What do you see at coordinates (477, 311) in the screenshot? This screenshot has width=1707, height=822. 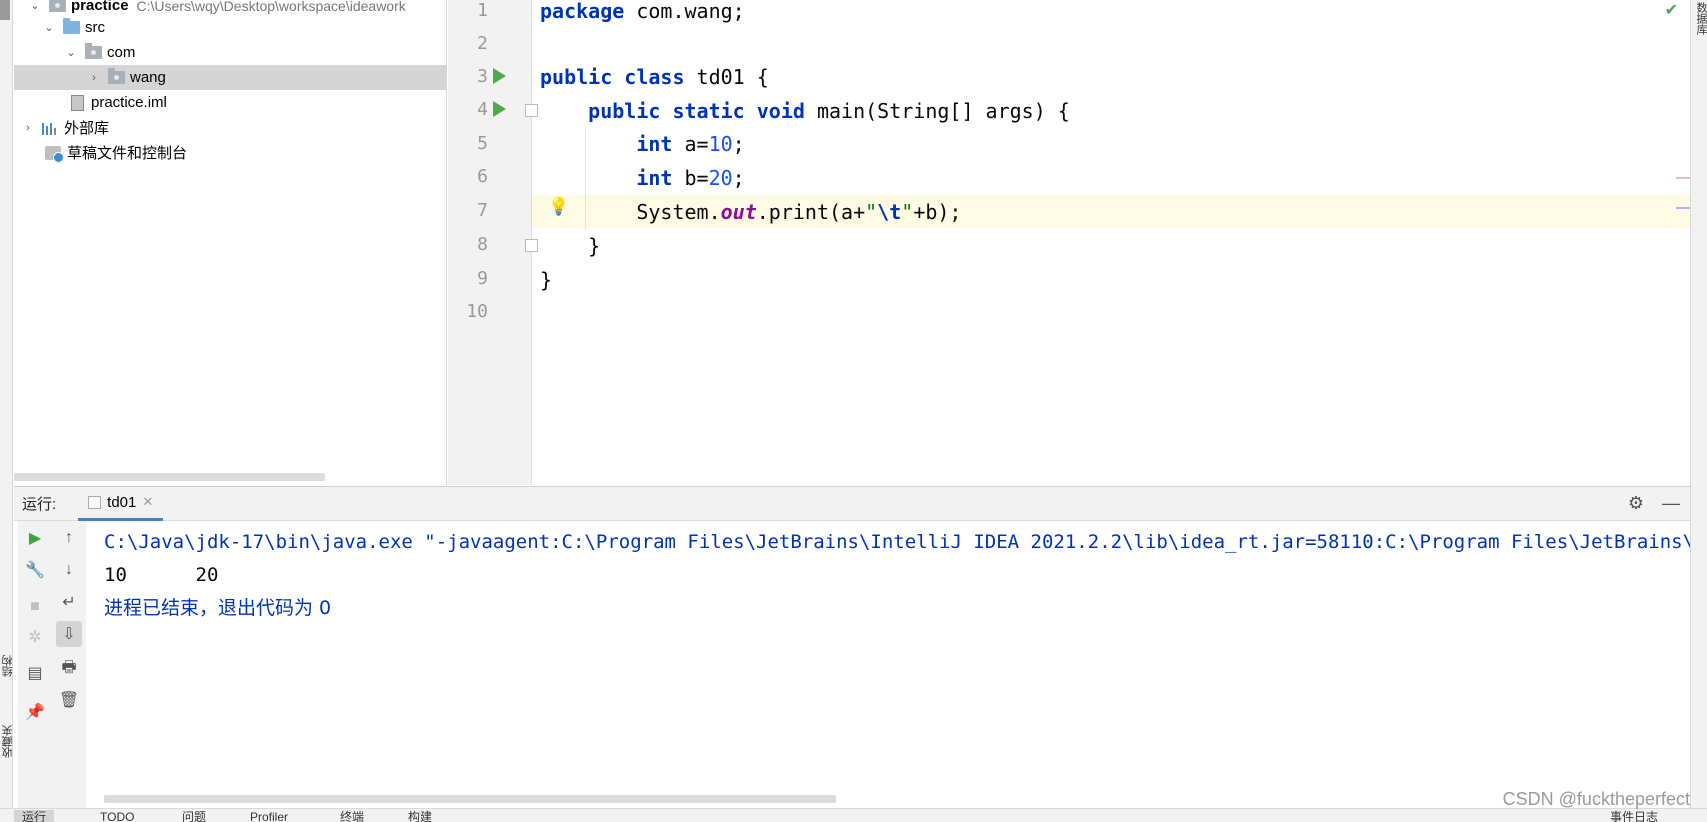 I see `line-number: 10` at bounding box center [477, 311].